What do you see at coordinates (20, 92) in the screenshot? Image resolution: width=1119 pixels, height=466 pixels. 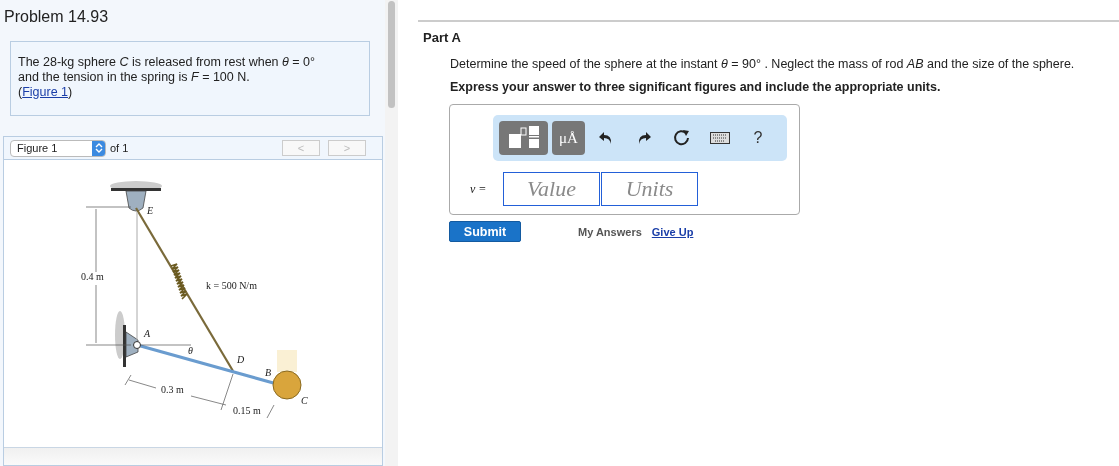 I see `parenthesis: (` at bounding box center [20, 92].